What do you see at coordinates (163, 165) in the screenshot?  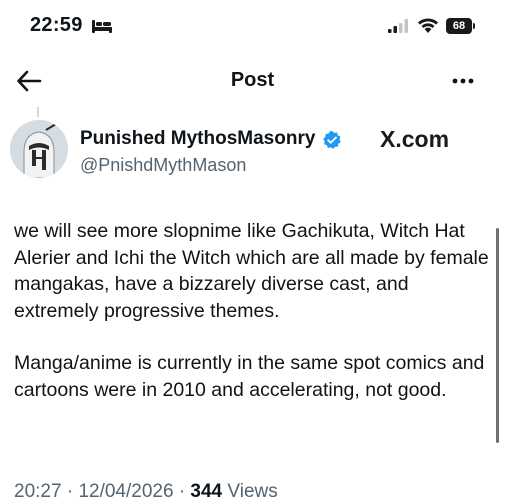 I see `author-handle: @PnishdMythMason` at bounding box center [163, 165].